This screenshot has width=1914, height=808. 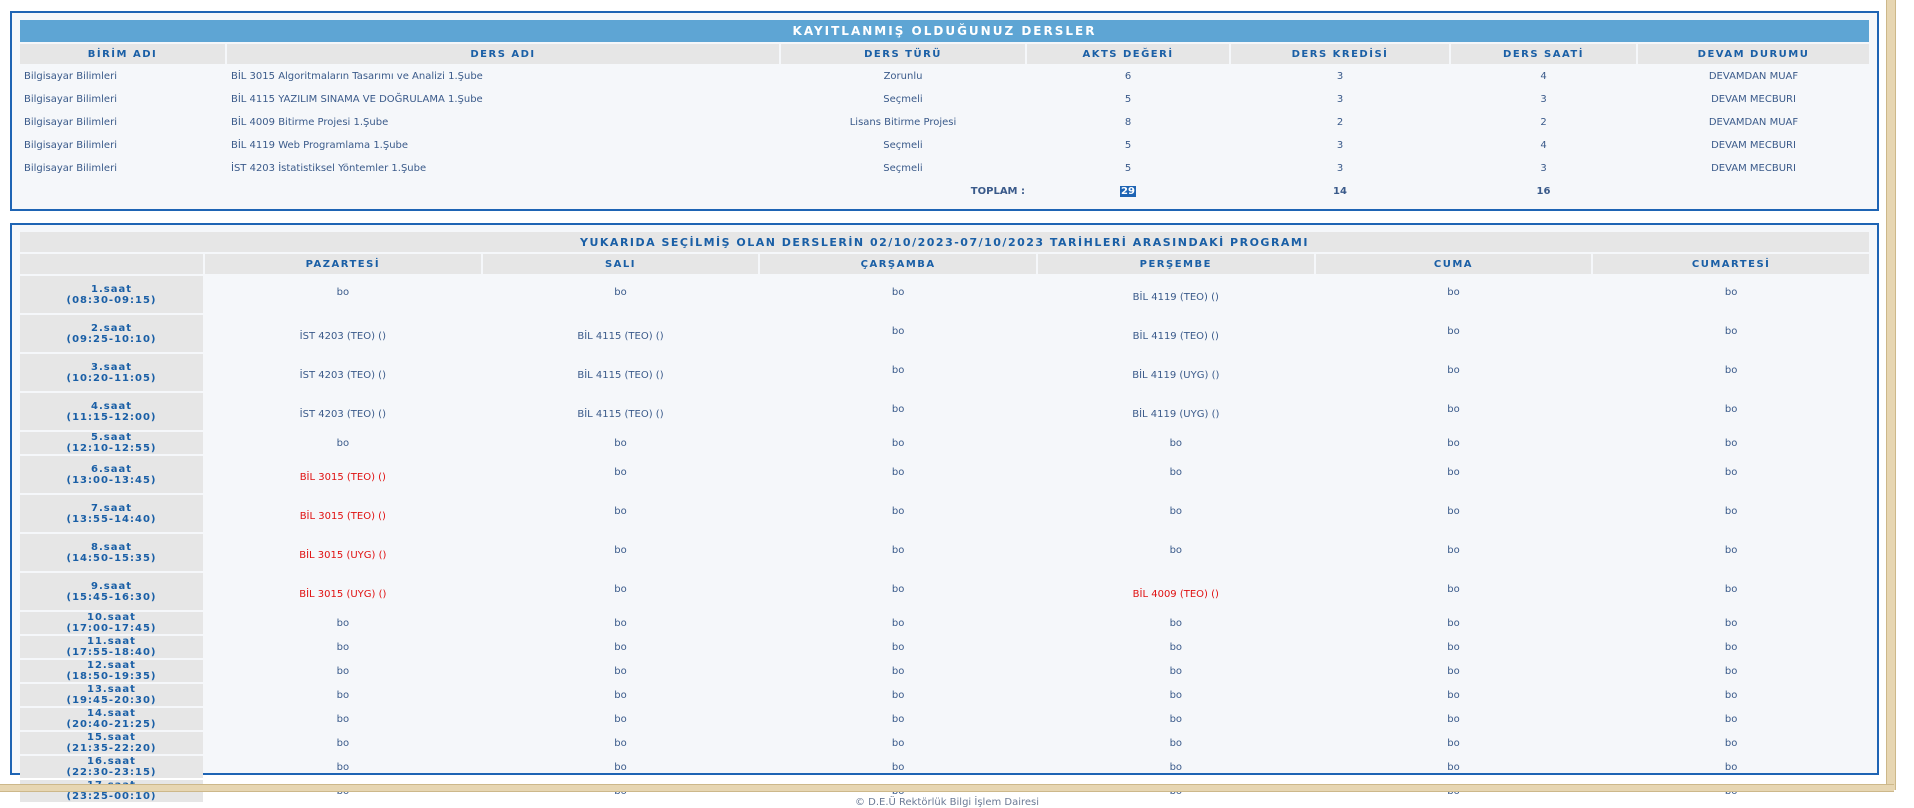 I want to click on schedule-cell-tuesday: BİL 4115 (TEO) (), so click(x=620, y=414).